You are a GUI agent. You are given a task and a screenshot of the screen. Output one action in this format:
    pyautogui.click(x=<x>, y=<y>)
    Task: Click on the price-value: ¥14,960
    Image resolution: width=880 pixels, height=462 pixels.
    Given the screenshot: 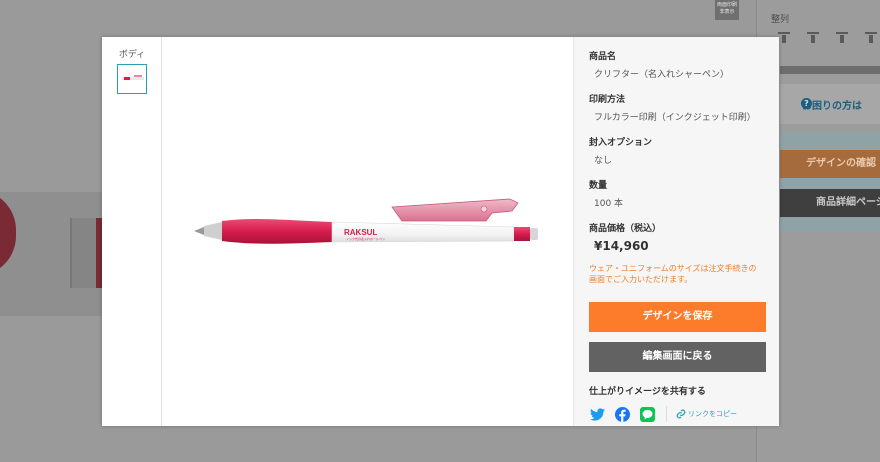 What is the action you would take?
    pyautogui.click(x=621, y=246)
    